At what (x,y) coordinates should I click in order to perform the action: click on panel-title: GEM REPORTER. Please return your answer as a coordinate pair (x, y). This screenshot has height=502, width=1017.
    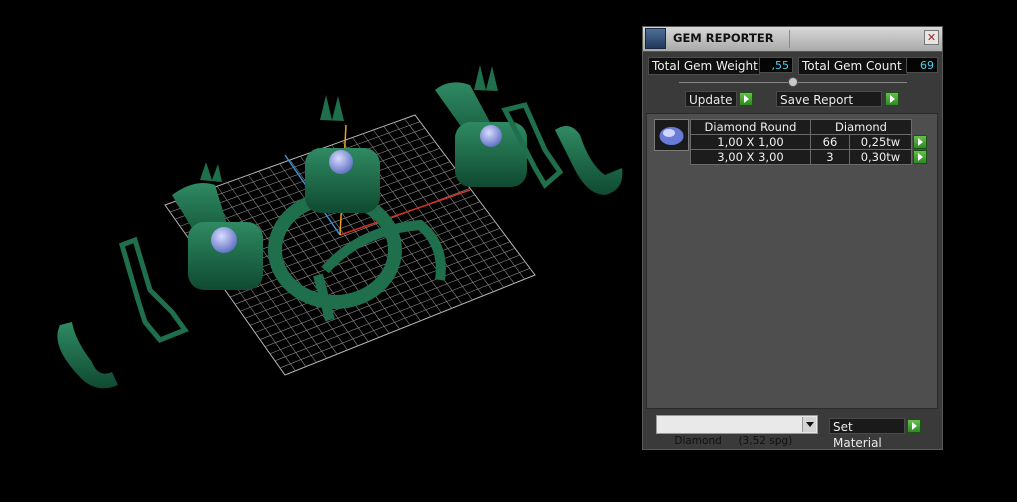
    Looking at the image, I should click on (723, 38).